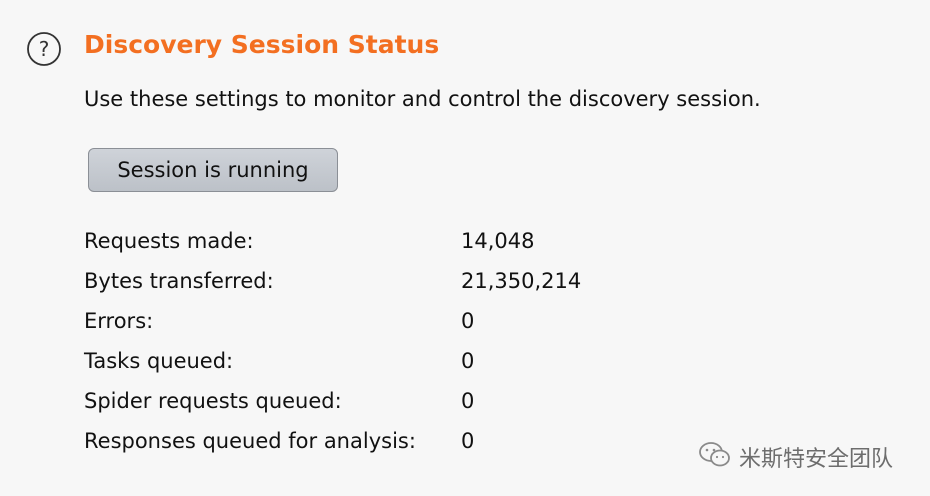 Image resolution: width=930 pixels, height=496 pixels. I want to click on stat-label: Spider requests queued:, so click(213, 401).